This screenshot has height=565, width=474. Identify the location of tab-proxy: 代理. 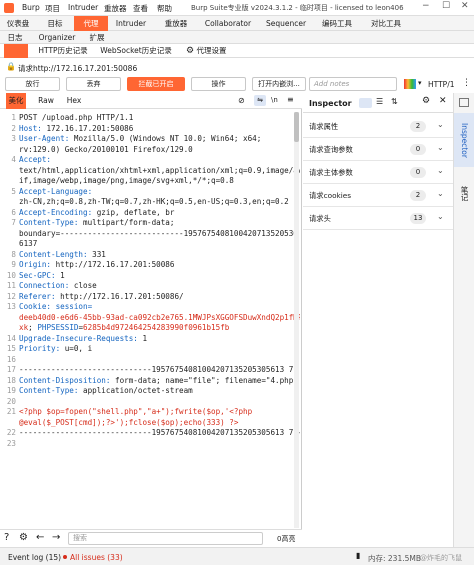
(91, 23).